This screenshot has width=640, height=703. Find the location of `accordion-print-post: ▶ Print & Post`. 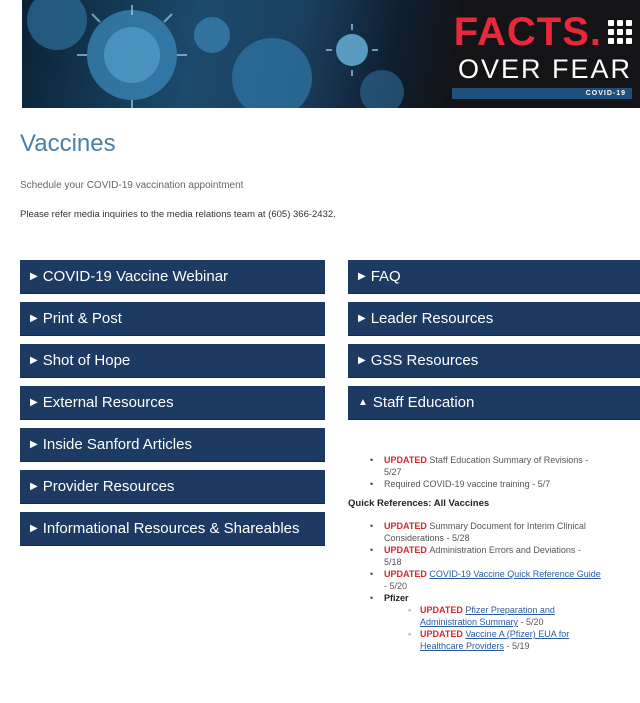

accordion-print-post: ▶ Print & Post is located at coordinates (172, 319).